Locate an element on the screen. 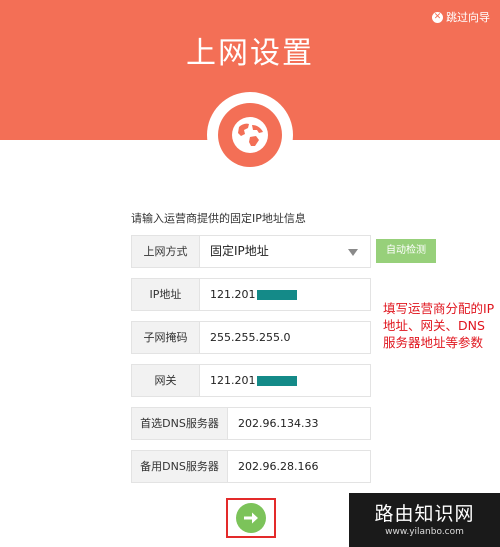 Image resolution: width=500 pixels, height=547 pixels. ip-address-label: IP地址 is located at coordinates (165, 294).